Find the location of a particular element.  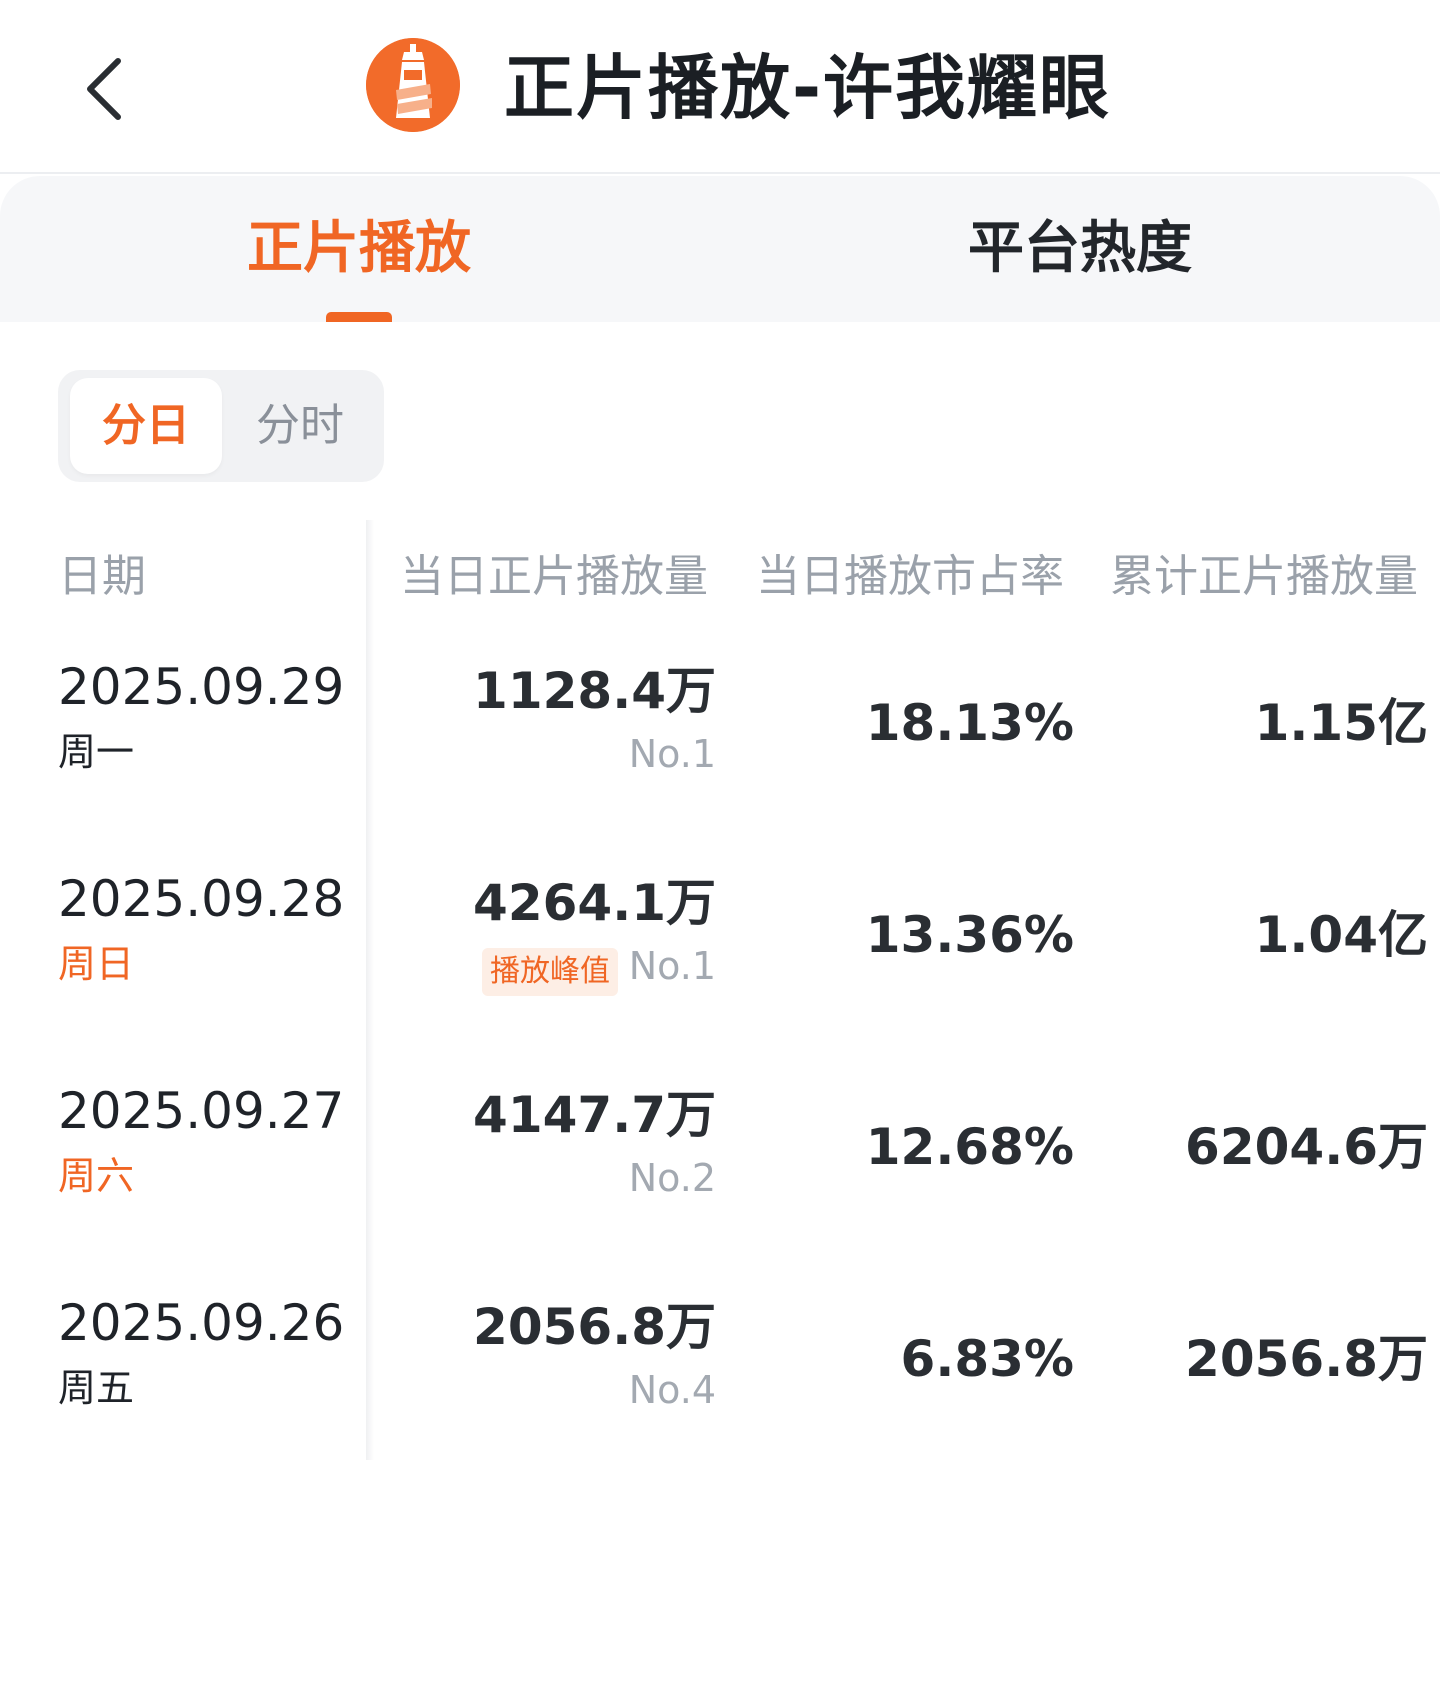

row-market-share: 6.83% is located at coordinates (987, 1359).